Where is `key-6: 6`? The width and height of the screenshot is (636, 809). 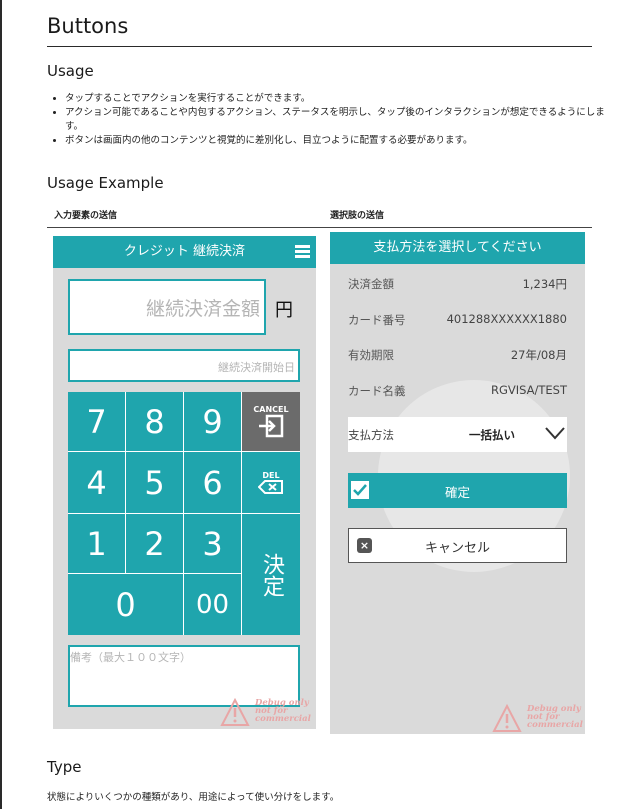
key-6: 6 is located at coordinates (212, 482).